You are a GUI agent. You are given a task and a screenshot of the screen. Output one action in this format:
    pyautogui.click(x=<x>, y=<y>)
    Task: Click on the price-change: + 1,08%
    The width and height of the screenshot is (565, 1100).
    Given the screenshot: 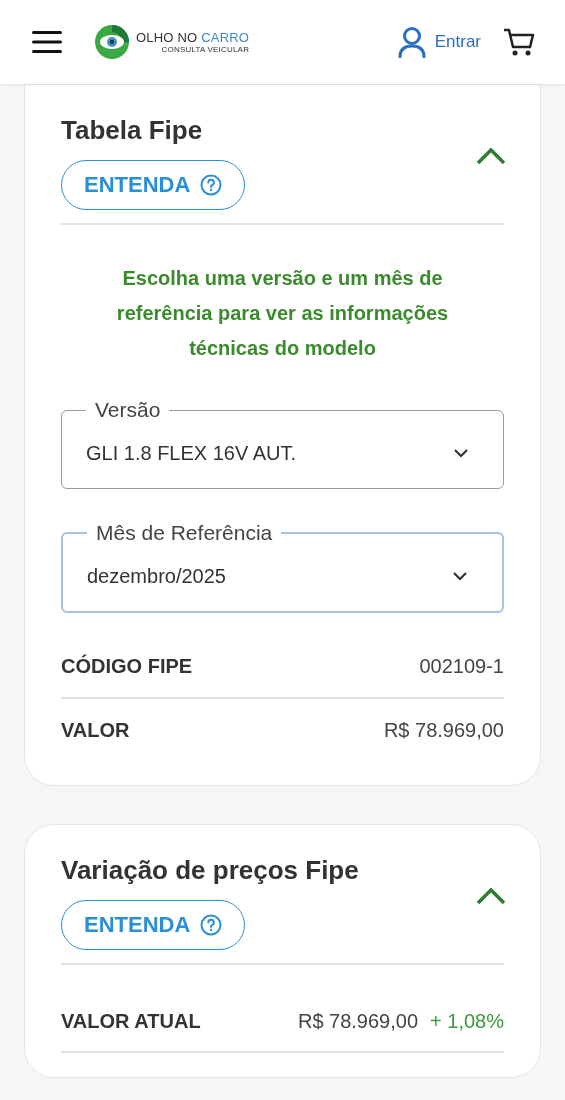 What is the action you would take?
    pyautogui.click(x=467, y=1021)
    